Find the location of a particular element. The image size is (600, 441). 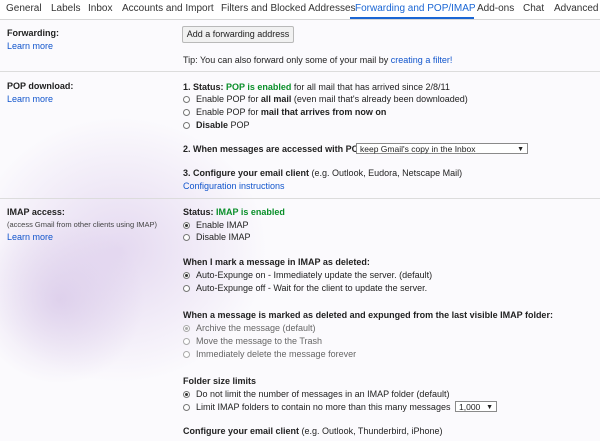

pop-status-value: POP is enabled is located at coordinates (259, 87).